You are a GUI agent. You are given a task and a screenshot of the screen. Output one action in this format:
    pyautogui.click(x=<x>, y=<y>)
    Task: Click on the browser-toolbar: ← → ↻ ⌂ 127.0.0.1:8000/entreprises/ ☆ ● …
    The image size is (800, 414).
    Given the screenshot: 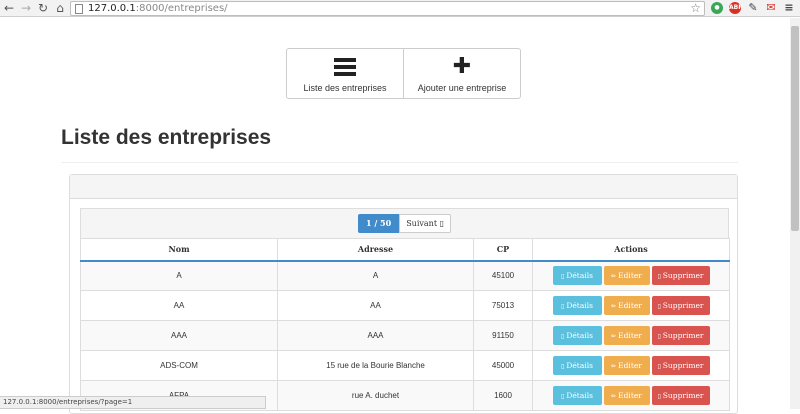 What is the action you would take?
    pyautogui.click(x=400, y=8)
    